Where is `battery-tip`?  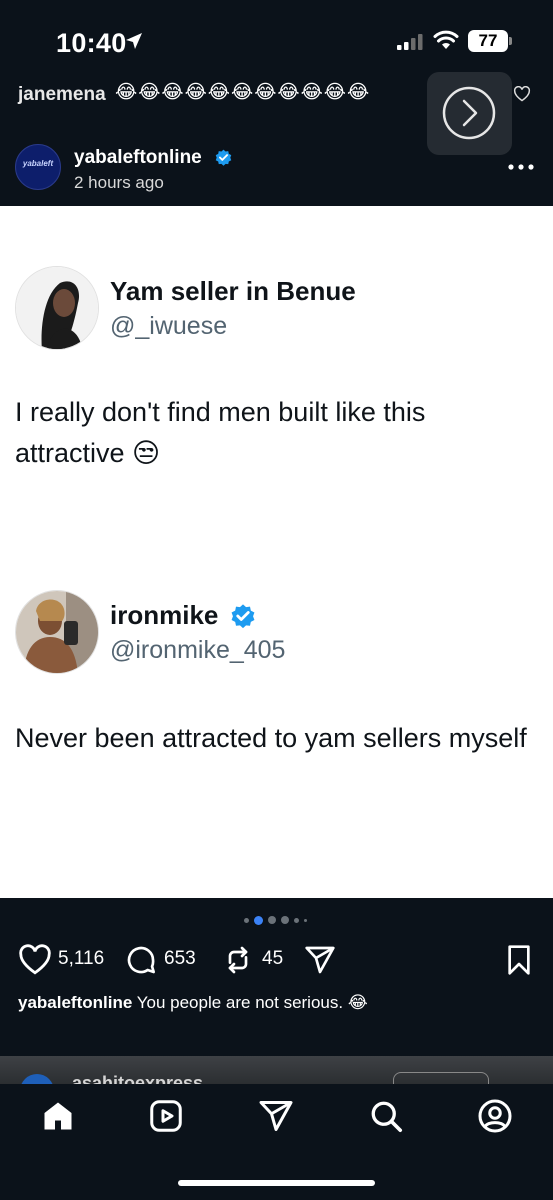
battery-tip is located at coordinates (510, 41).